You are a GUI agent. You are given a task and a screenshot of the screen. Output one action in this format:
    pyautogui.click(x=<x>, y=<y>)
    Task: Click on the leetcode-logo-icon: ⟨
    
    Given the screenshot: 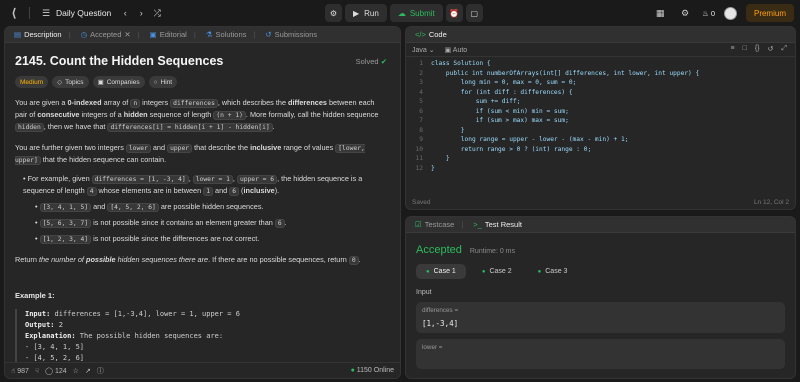 What is the action you would take?
    pyautogui.click(x=14, y=13)
    